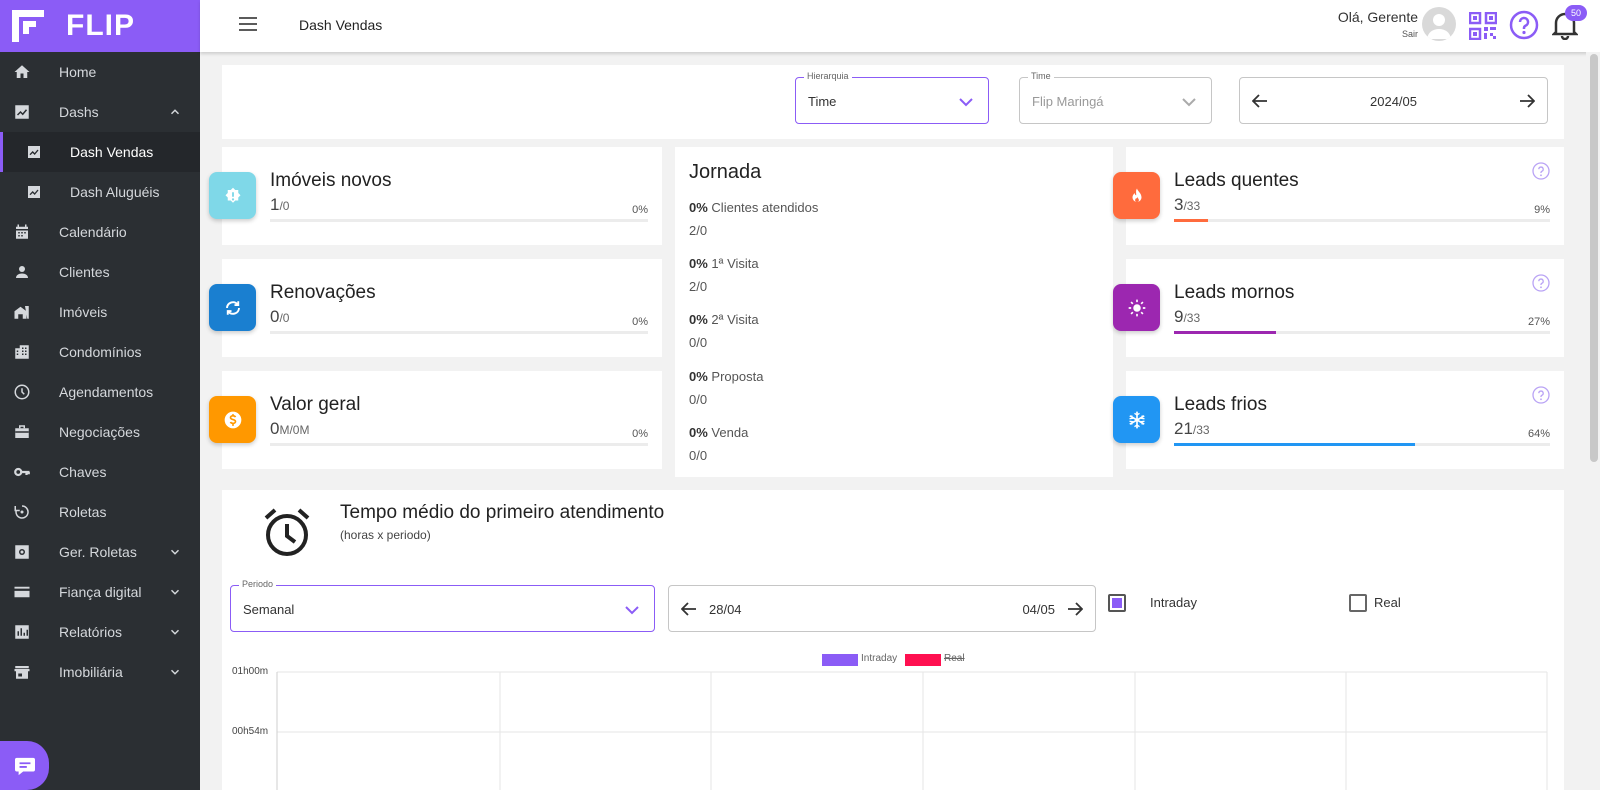 The height and width of the screenshot is (790, 1600). I want to click on sidebar-item-label: Dash Aluguéis, so click(115, 192).